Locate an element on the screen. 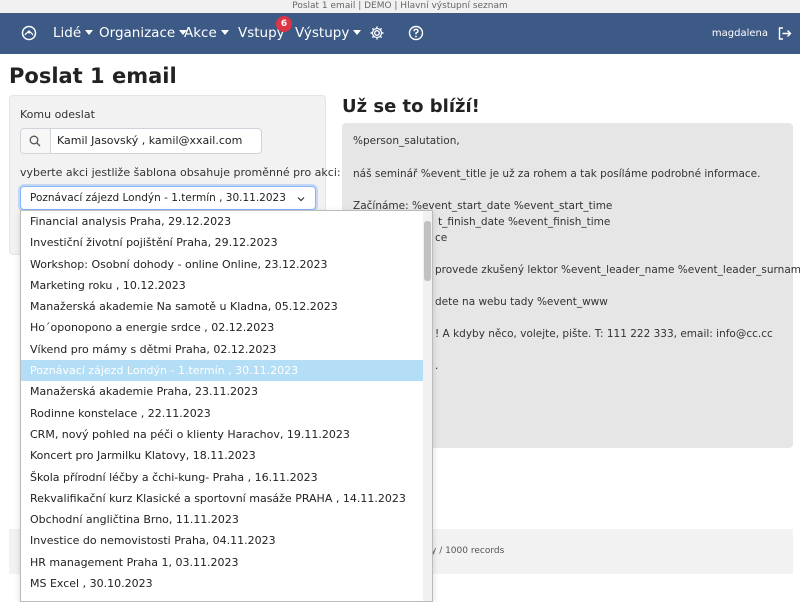 This screenshot has height=602, width=800. dropdown-option: HR management Praha 1, 03.11.2023 is located at coordinates (226, 562).